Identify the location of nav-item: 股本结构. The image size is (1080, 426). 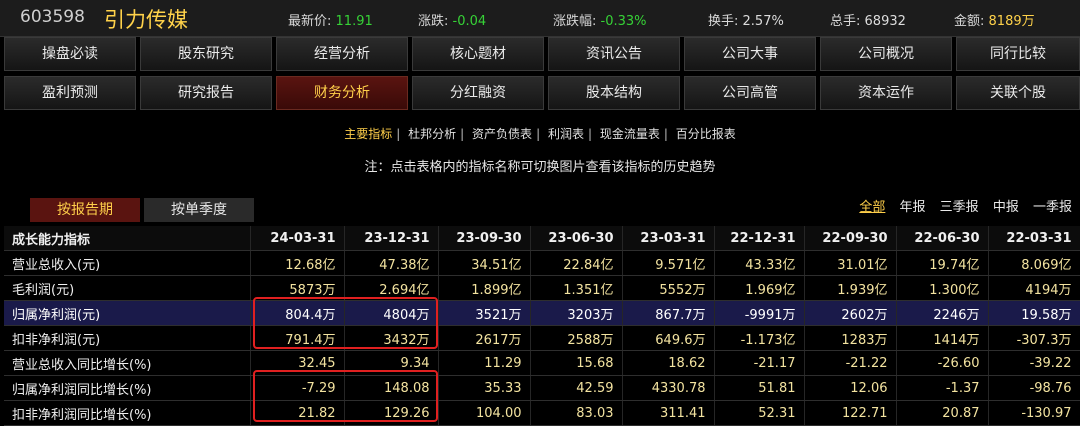
(614, 93).